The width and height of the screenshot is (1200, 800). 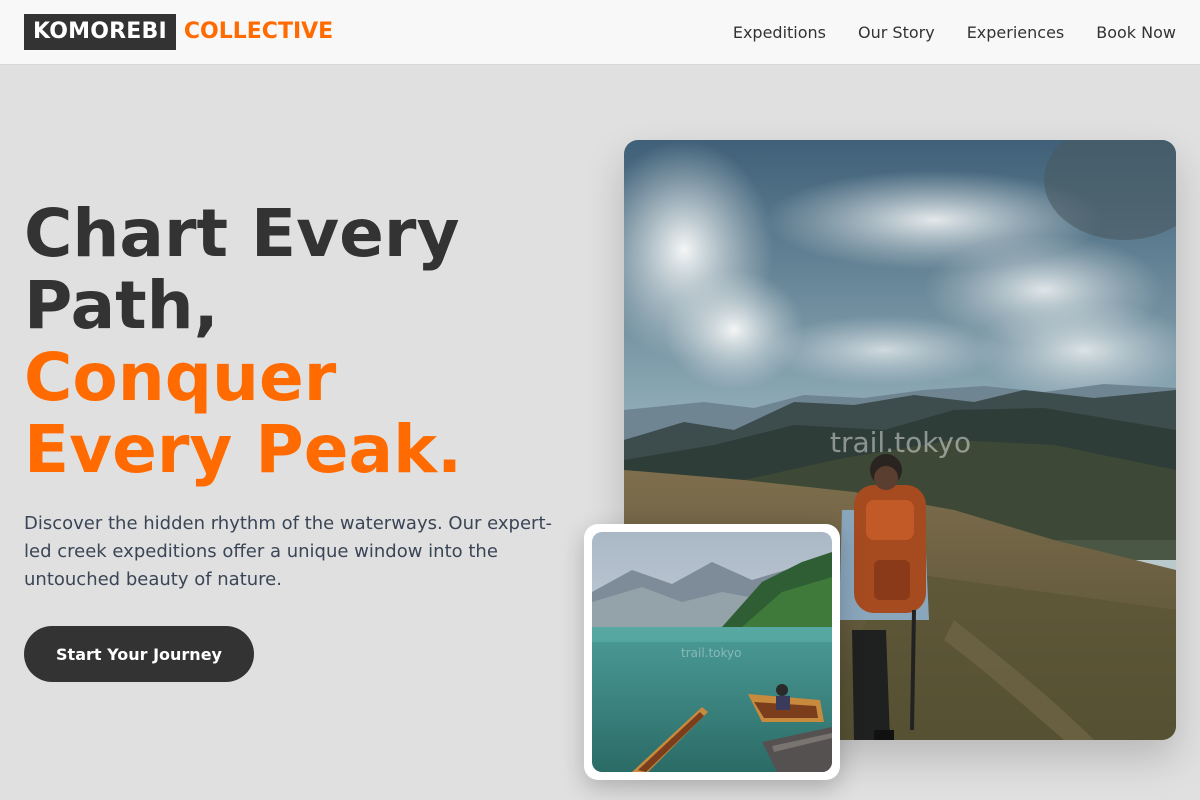 I want to click on lake-boats-illustration, so click(x=712, y=652).